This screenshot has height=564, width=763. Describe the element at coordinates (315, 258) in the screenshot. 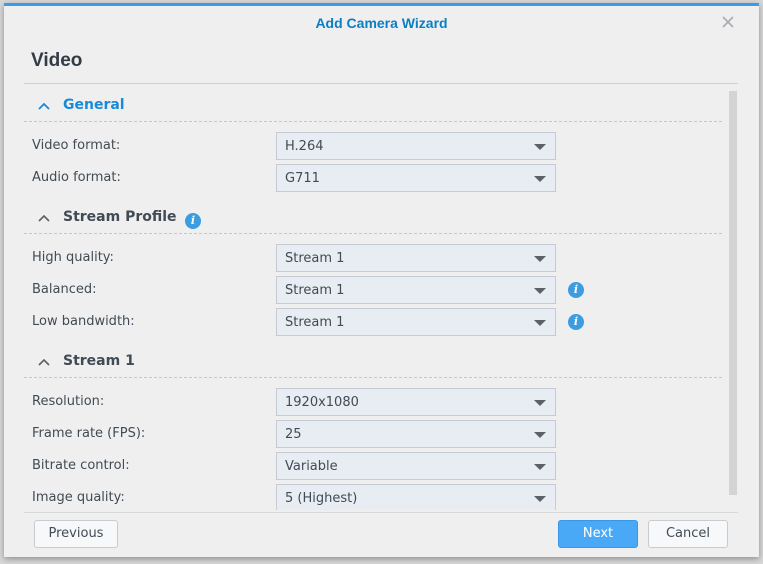

I see `high-quality-value: Stream 1` at that location.